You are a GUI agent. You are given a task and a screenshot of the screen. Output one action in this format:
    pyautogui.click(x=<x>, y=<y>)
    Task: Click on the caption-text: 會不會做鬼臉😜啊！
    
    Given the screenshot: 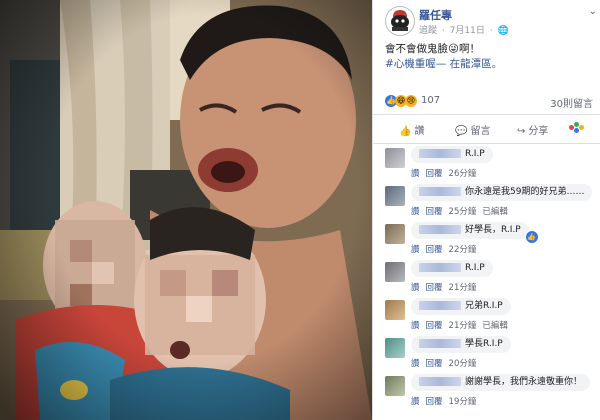 What is the action you would take?
    pyautogui.click(x=432, y=49)
    